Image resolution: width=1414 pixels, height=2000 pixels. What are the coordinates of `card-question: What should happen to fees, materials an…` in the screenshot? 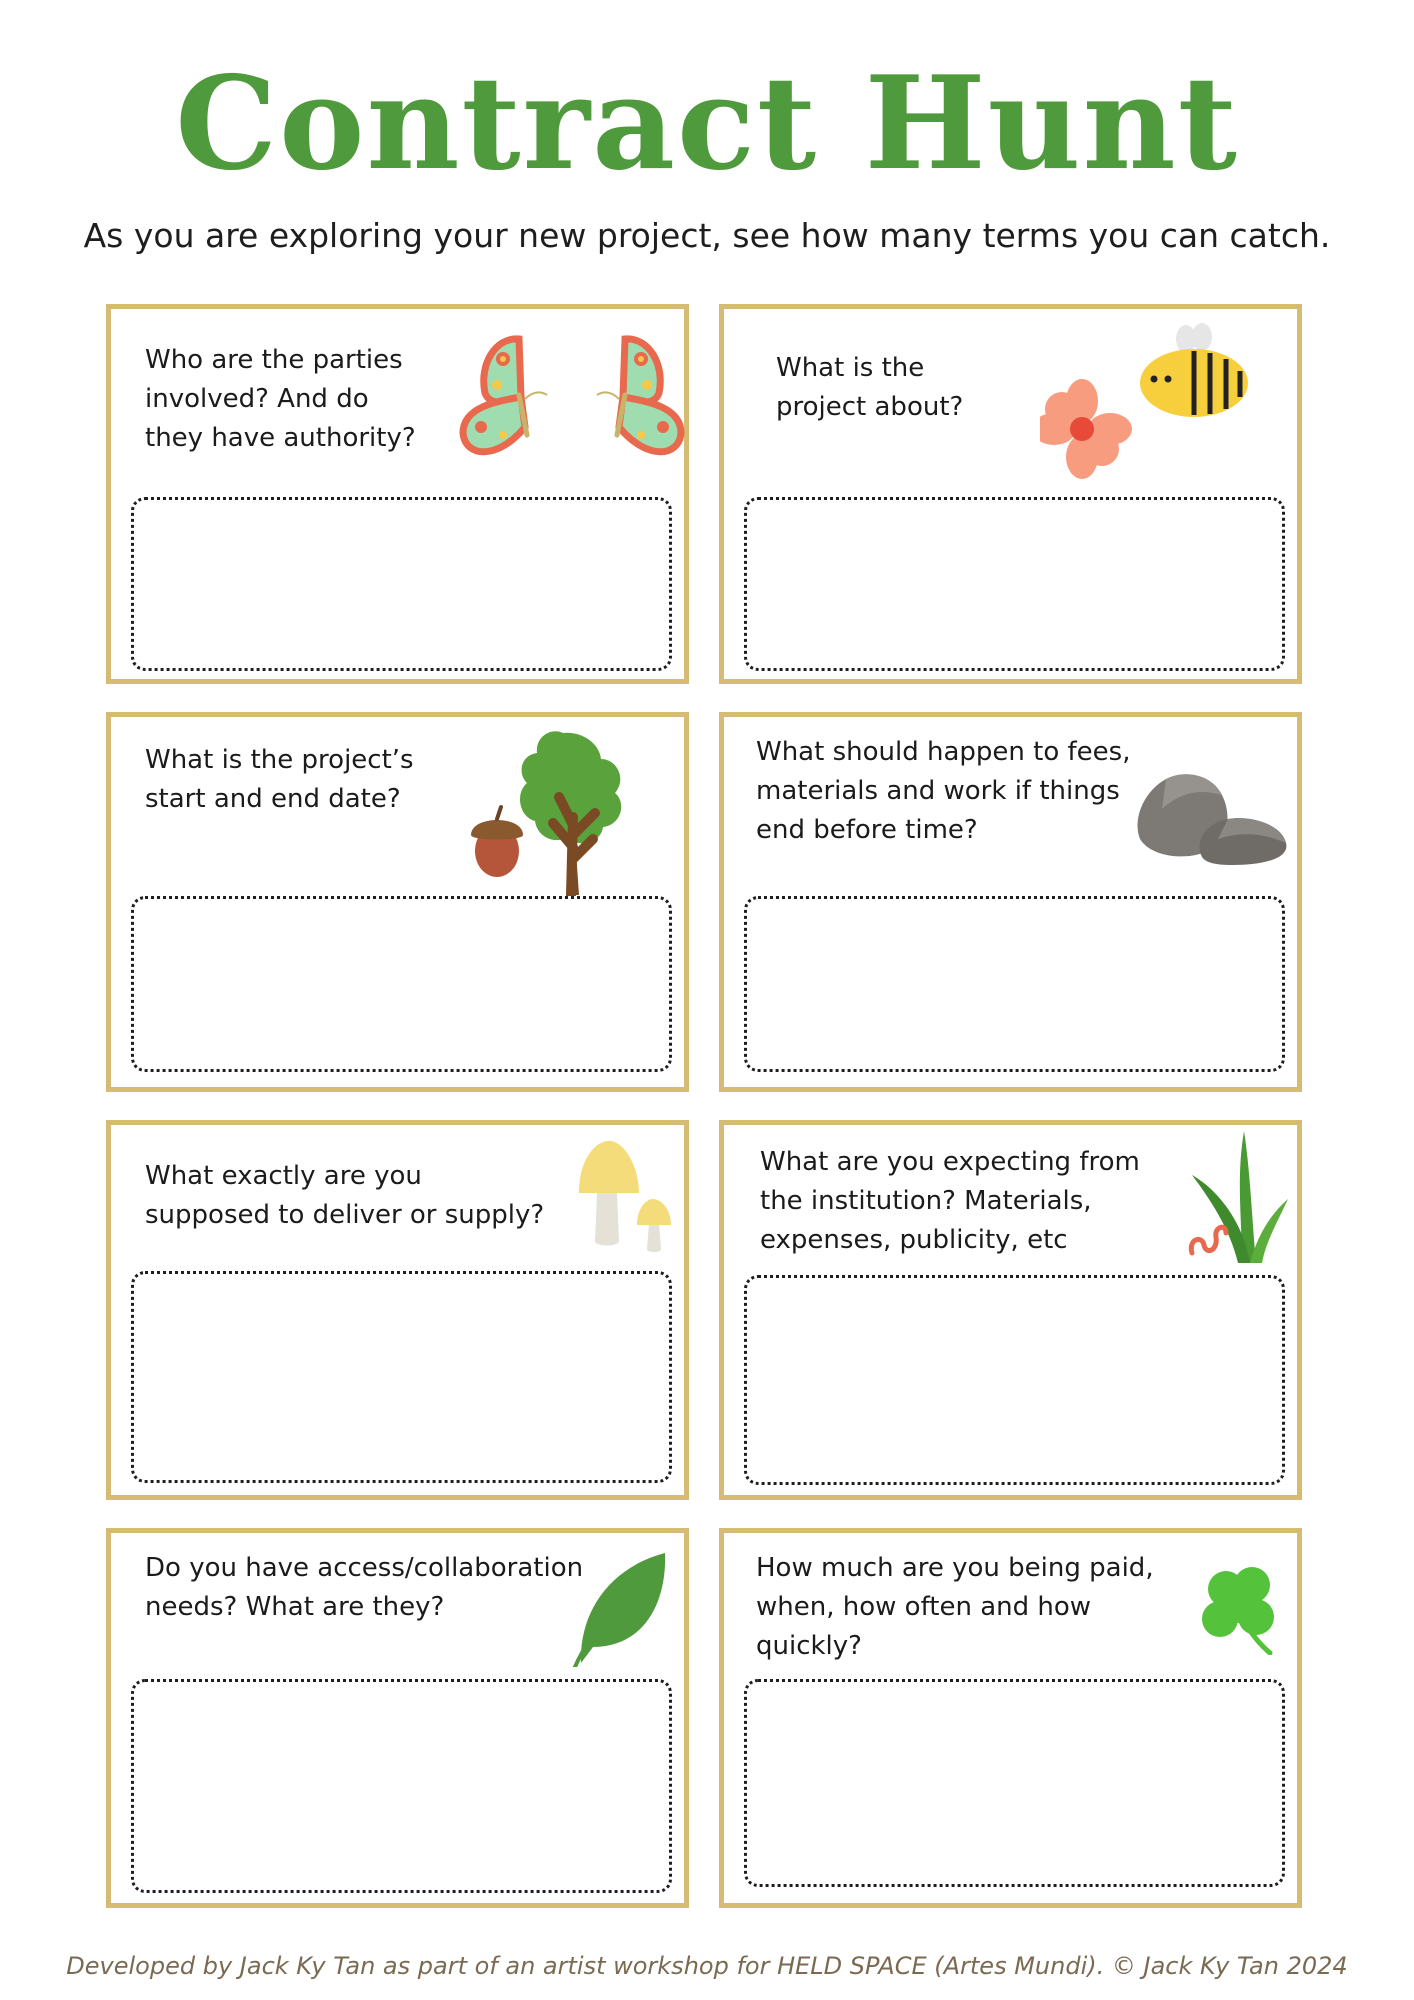 It's located at (943, 791).